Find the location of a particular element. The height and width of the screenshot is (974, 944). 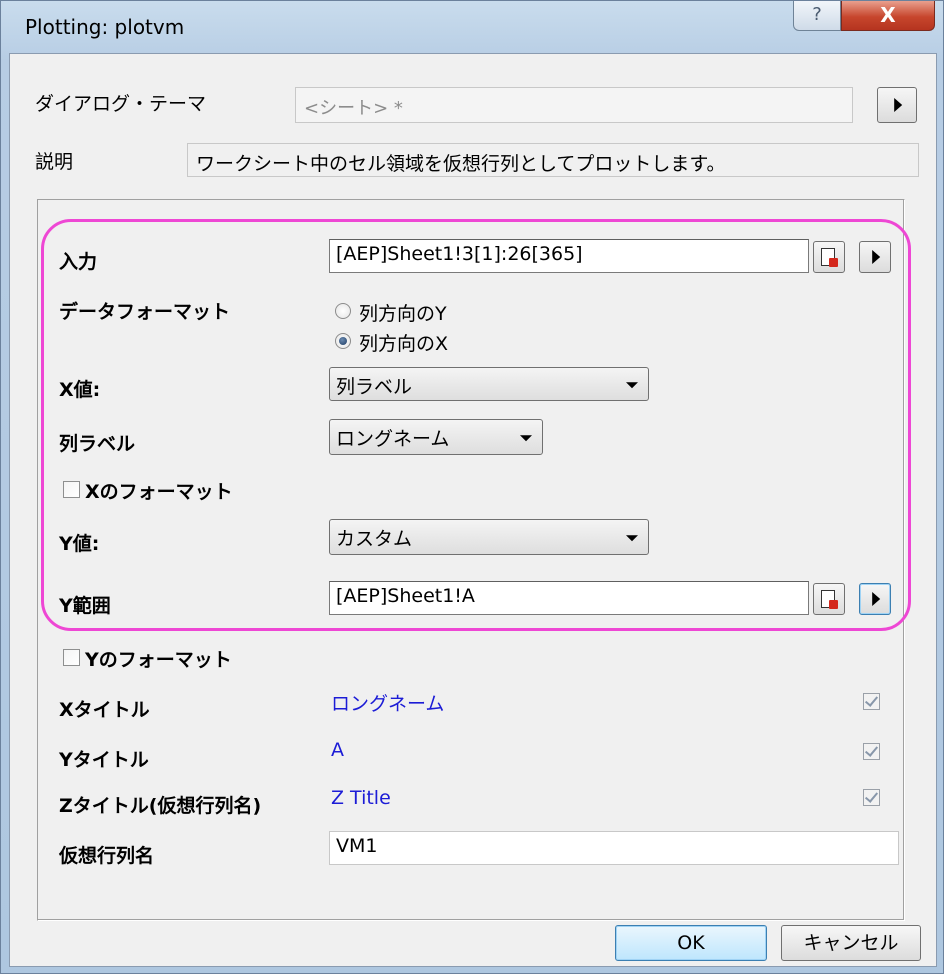

theme-menu-button is located at coordinates (897, 105).